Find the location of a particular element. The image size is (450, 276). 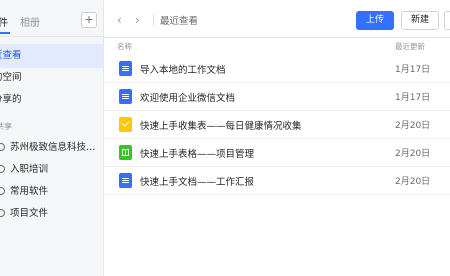

form-icon is located at coordinates (125, 124).